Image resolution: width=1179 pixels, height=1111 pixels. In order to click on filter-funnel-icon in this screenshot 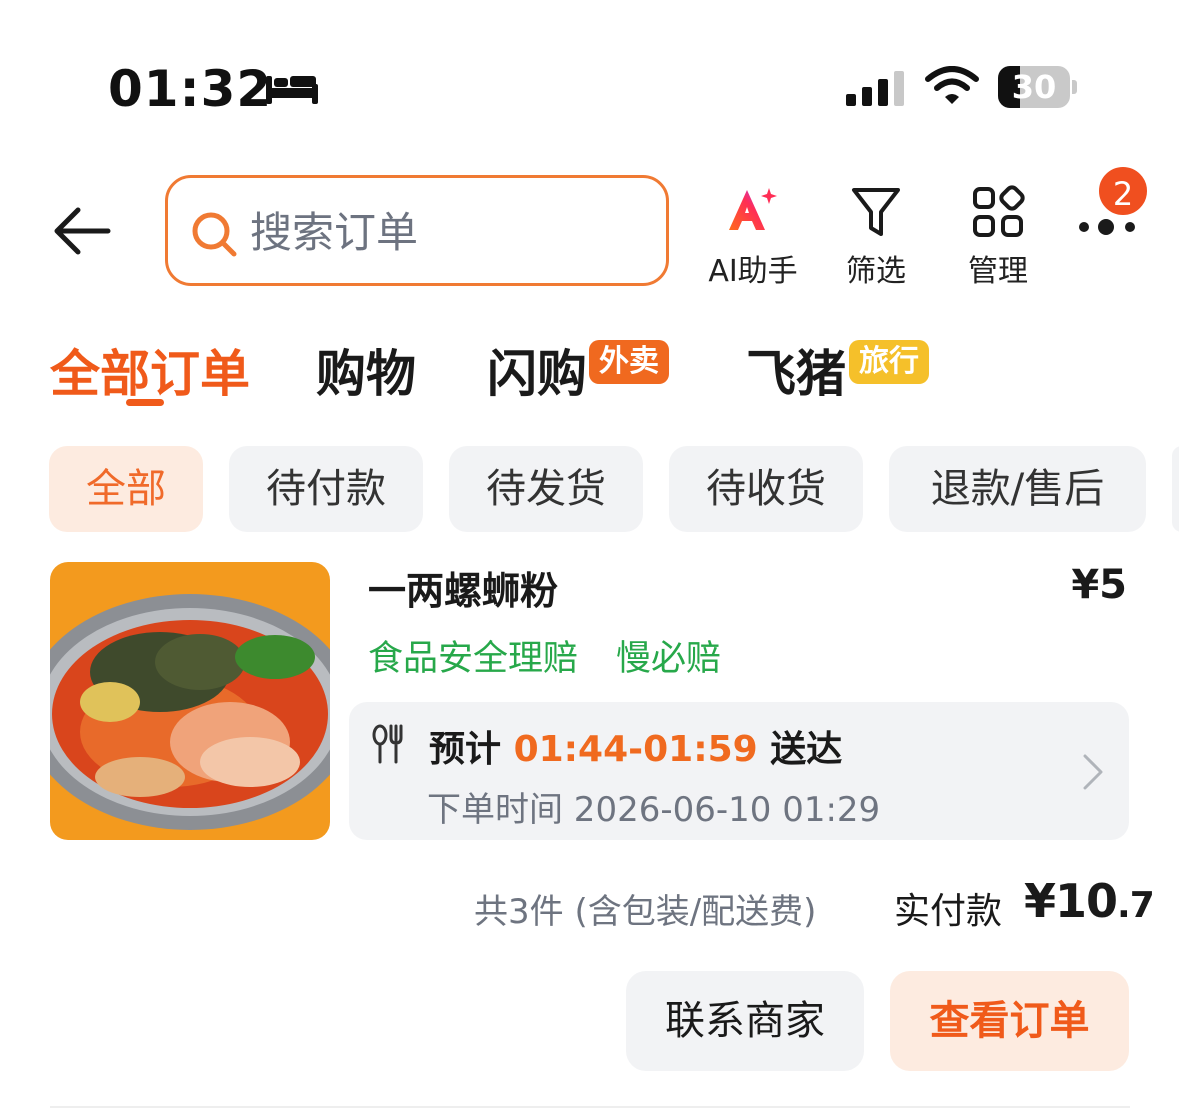, I will do `click(876, 212)`.